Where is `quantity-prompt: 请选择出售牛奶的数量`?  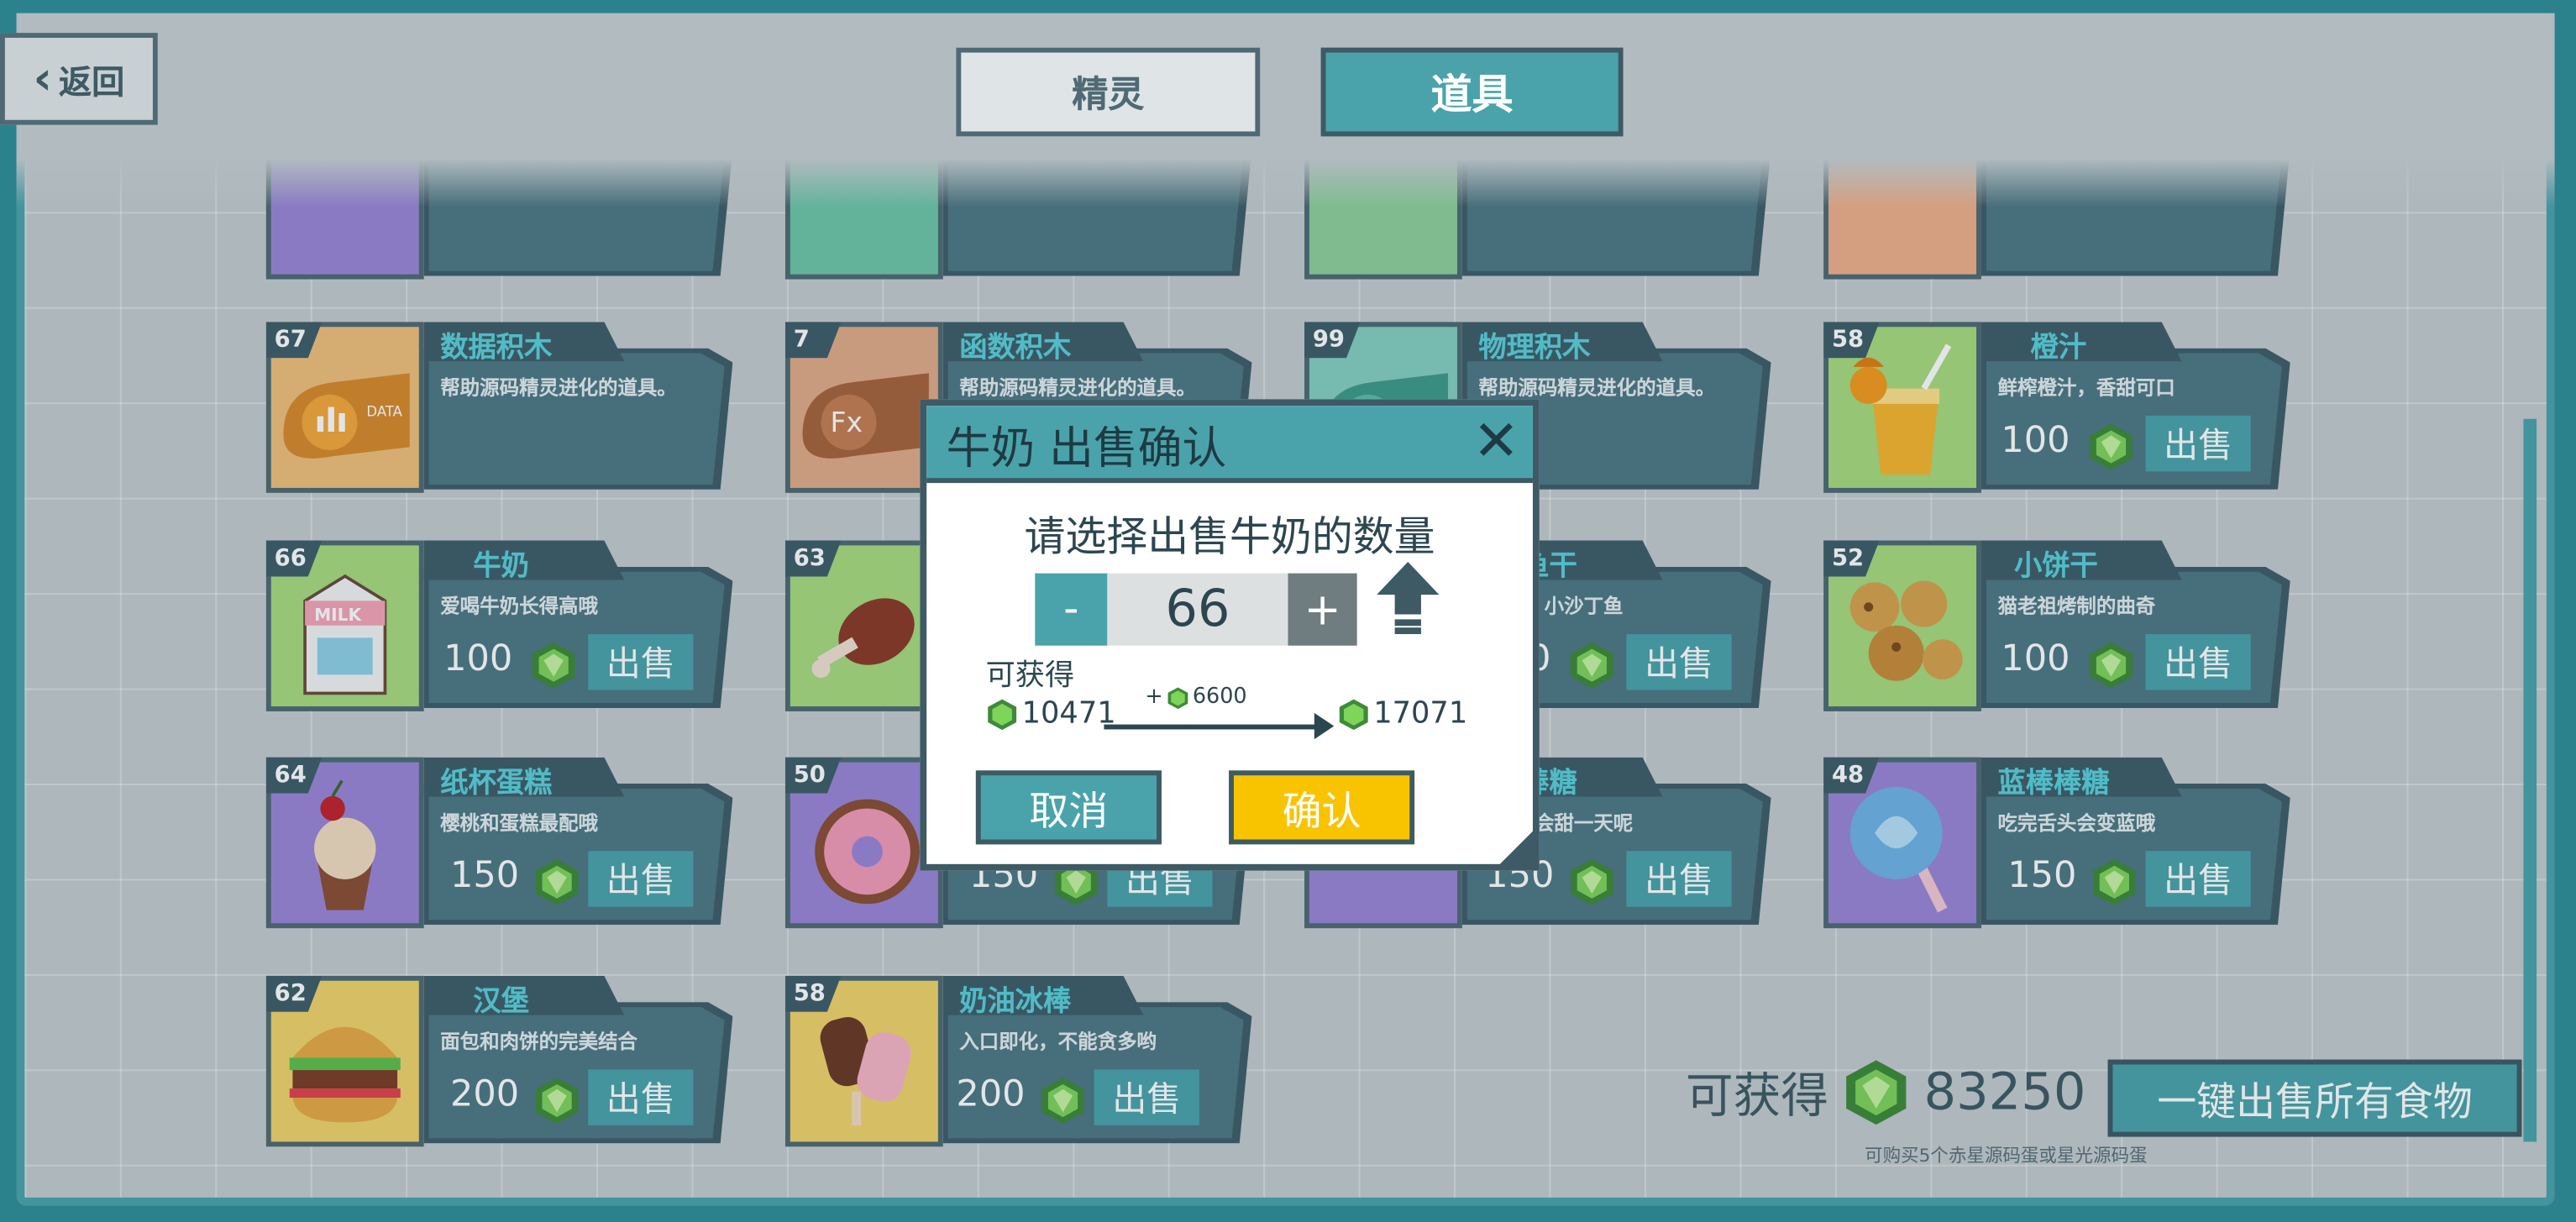
quantity-prompt: 请选择出售牛奶的数量 is located at coordinates (1229, 536).